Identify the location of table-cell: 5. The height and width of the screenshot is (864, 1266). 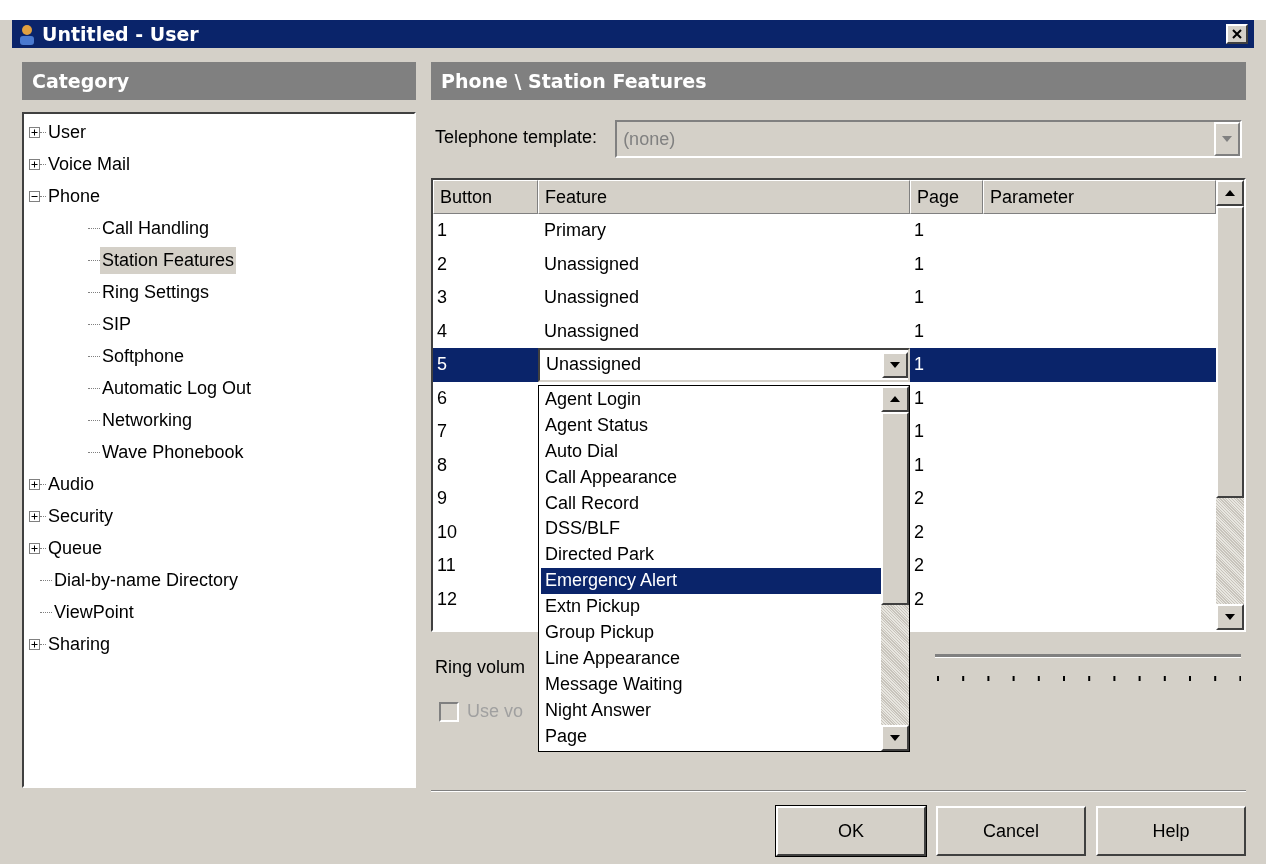
(442, 364).